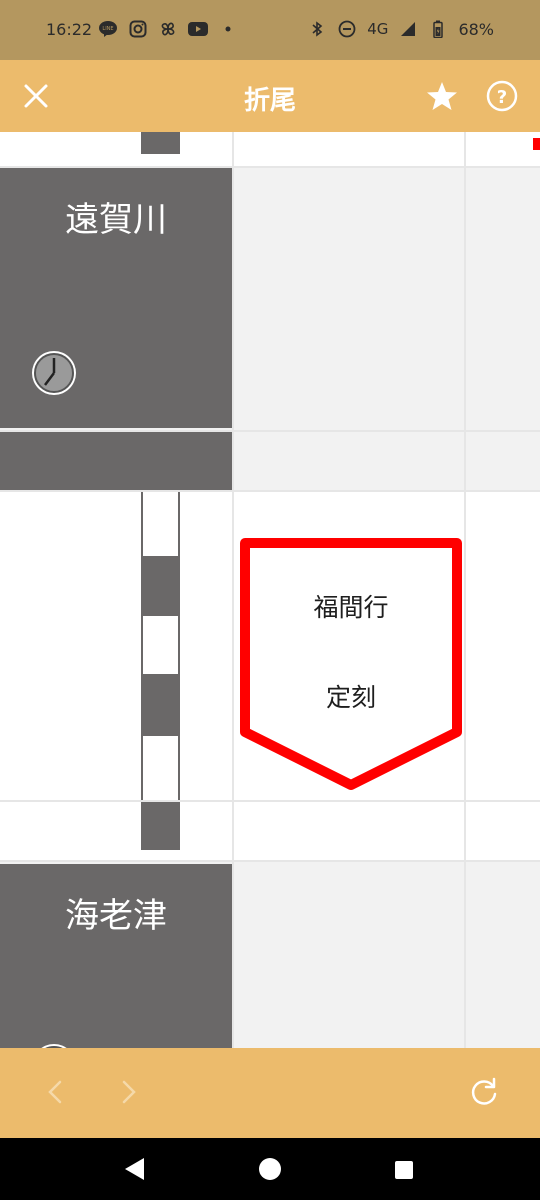 The width and height of the screenshot is (540, 1200). I want to click on help-icon: ?, so click(502, 96).